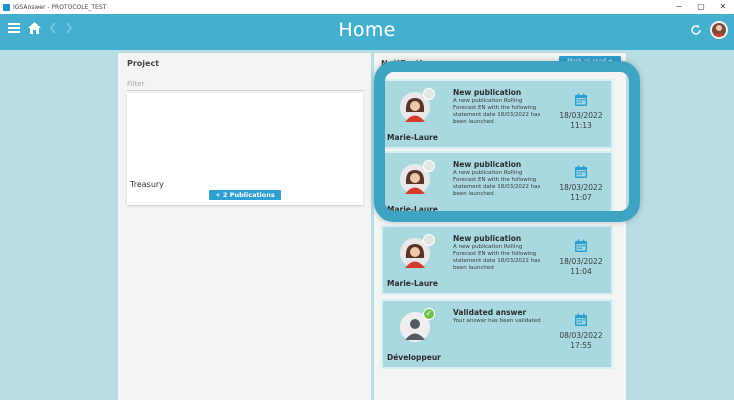 The width and height of the screenshot is (734, 400). Describe the element at coordinates (581, 271) in the screenshot. I see `notification-time-value: 11:04` at that location.